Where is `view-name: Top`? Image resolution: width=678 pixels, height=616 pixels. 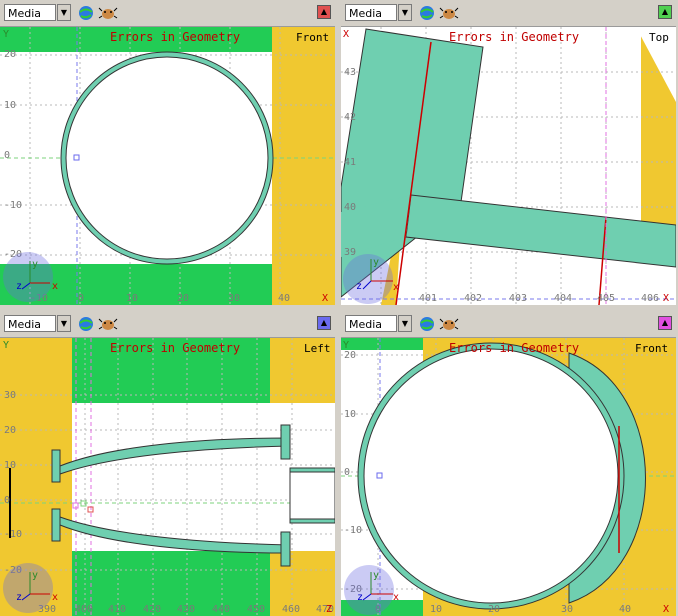 view-name: Top is located at coordinates (659, 37).